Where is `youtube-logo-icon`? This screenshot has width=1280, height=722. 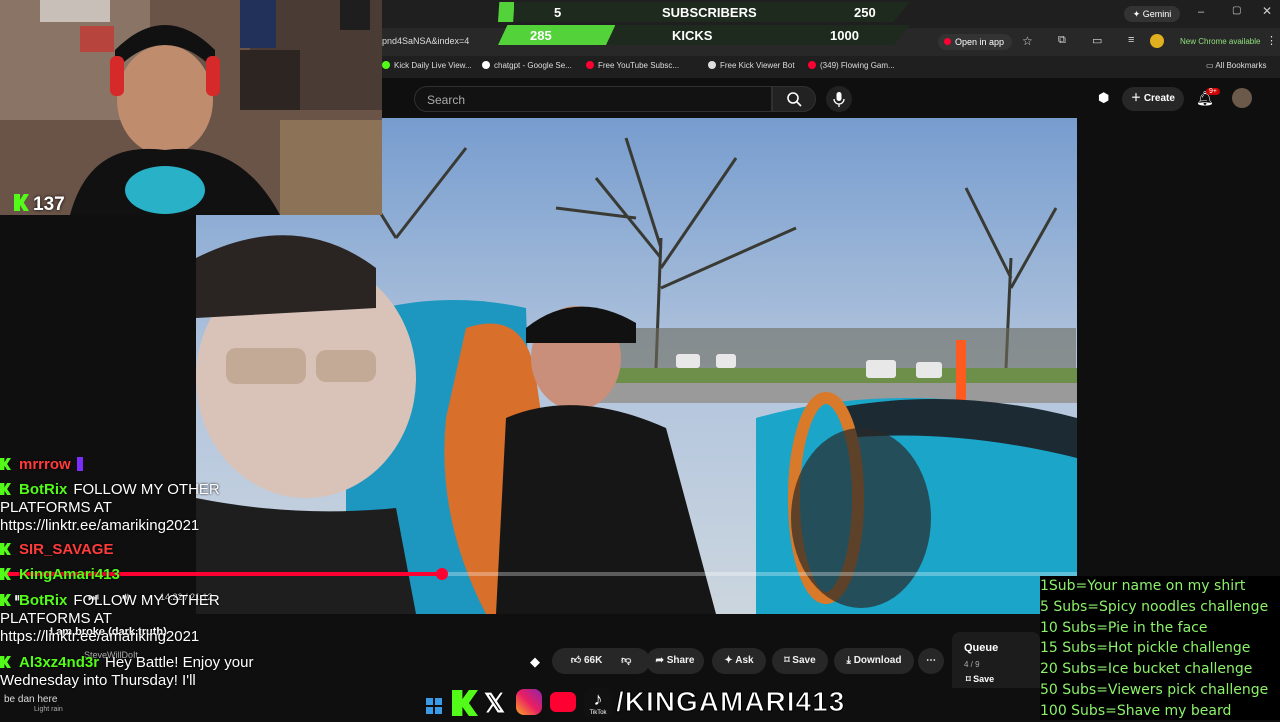
youtube-logo-icon is located at coordinates (563, 702).